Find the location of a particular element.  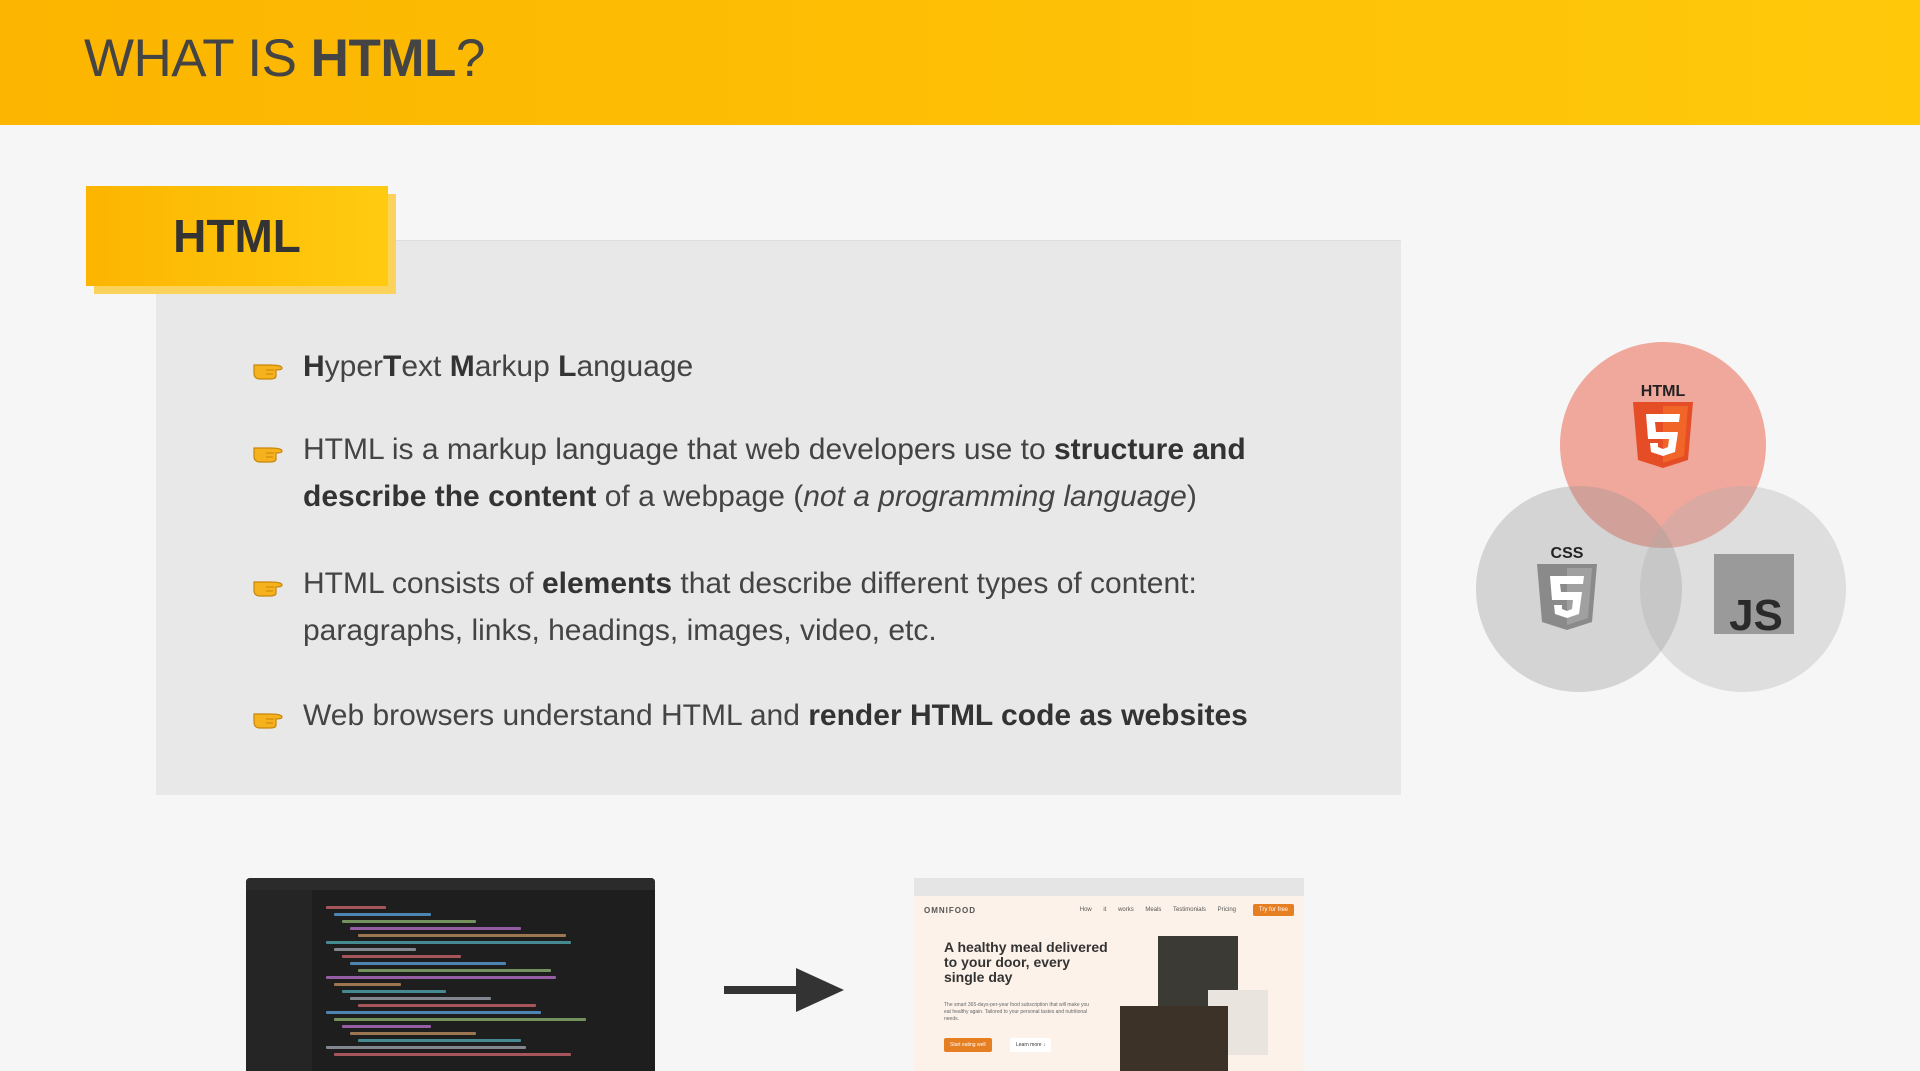

venn-diagram: HTML CSS JS is located at coordinates (1660, 520).